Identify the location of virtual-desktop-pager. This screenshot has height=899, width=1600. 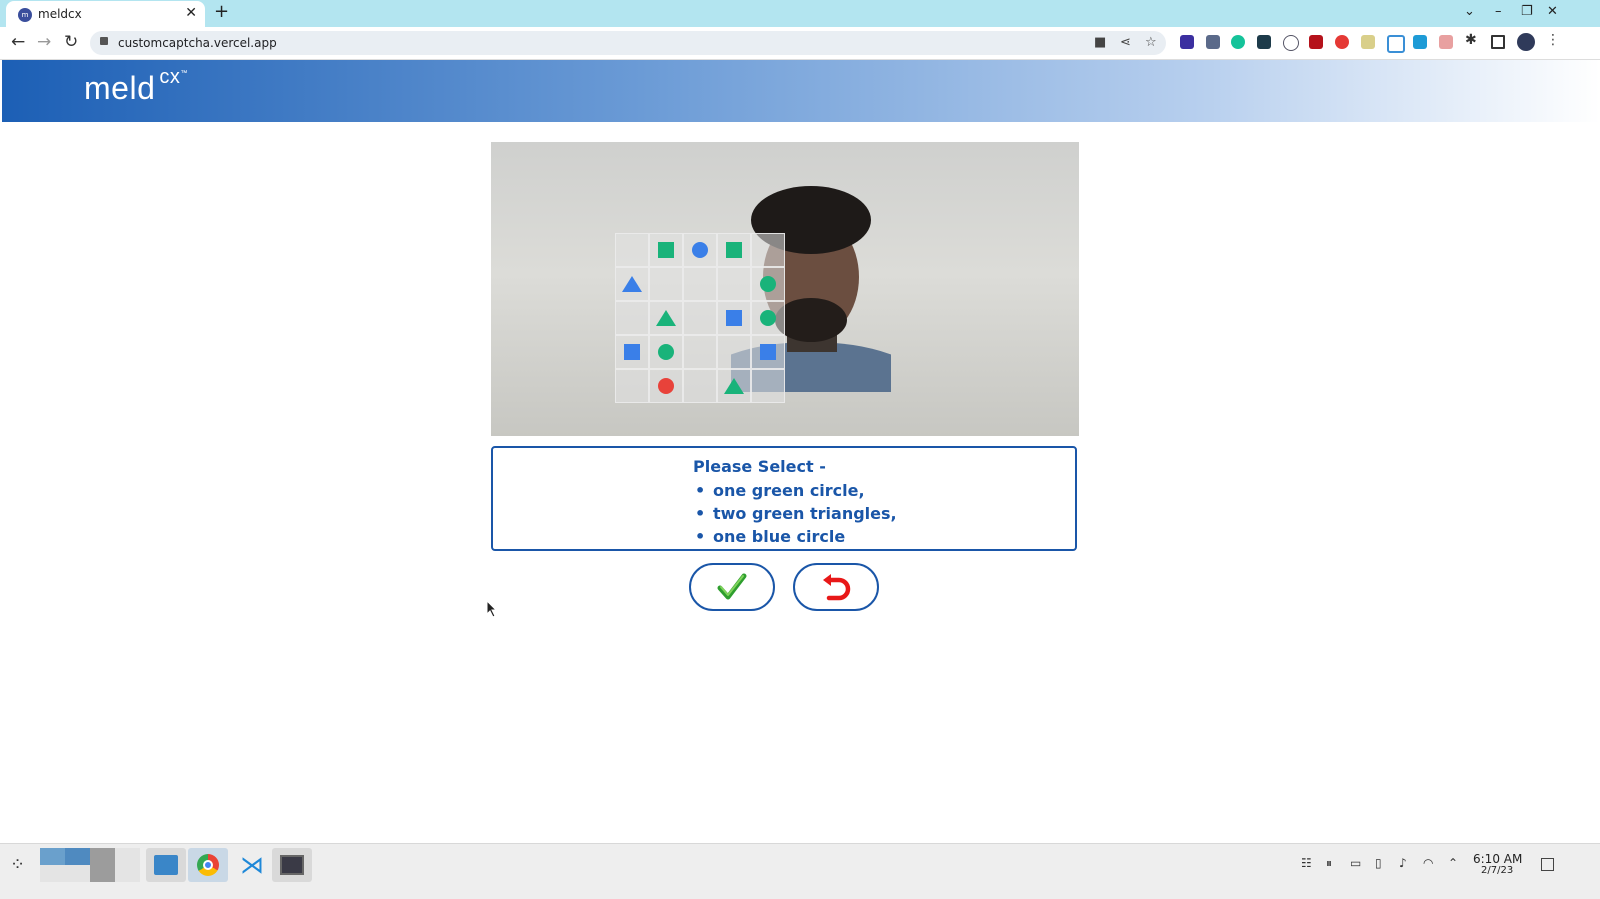
(90, 865).